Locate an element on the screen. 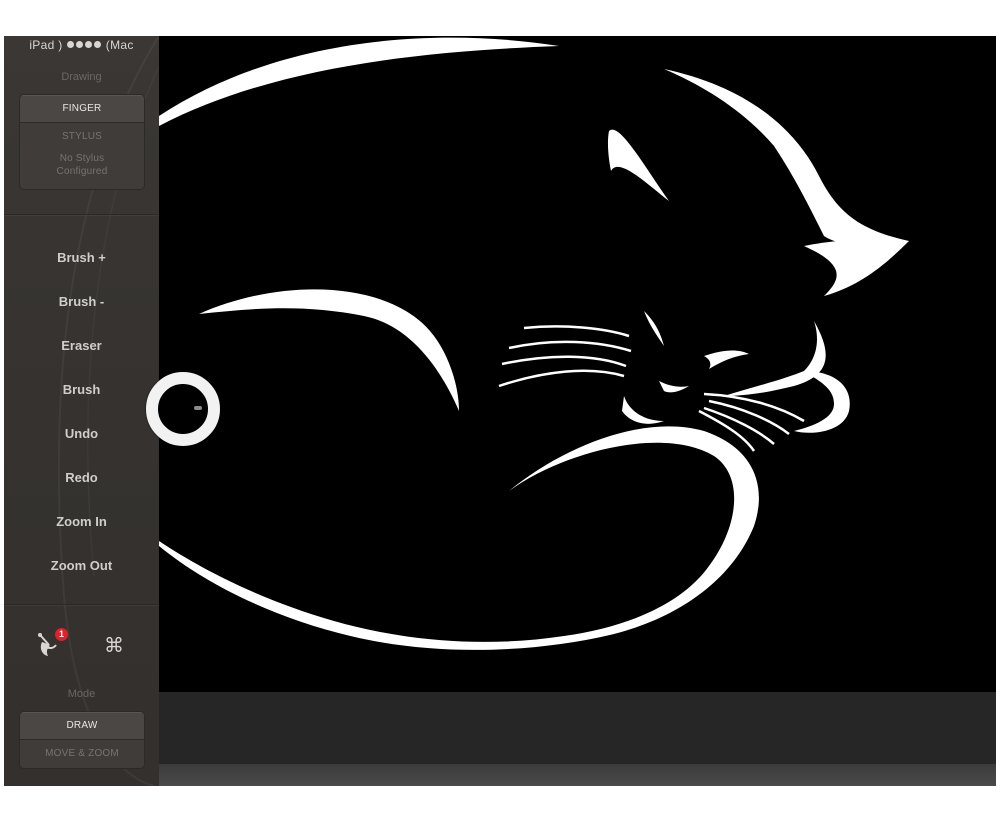 The image size is (1000, 820). connection-status: iPad ) (Mac is located at coordinates (81, 45).